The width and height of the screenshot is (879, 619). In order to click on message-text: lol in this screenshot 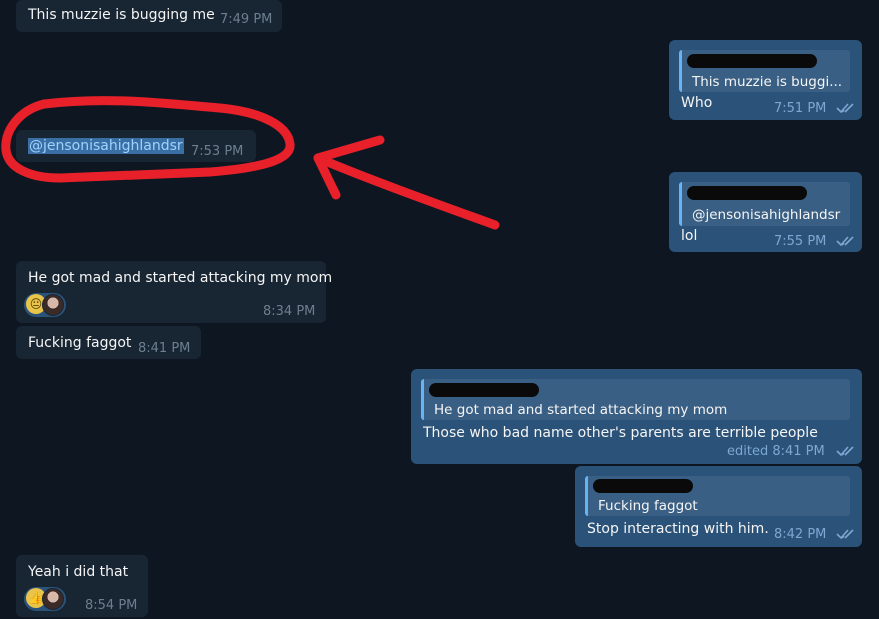, I will do `click(689, 236)`.